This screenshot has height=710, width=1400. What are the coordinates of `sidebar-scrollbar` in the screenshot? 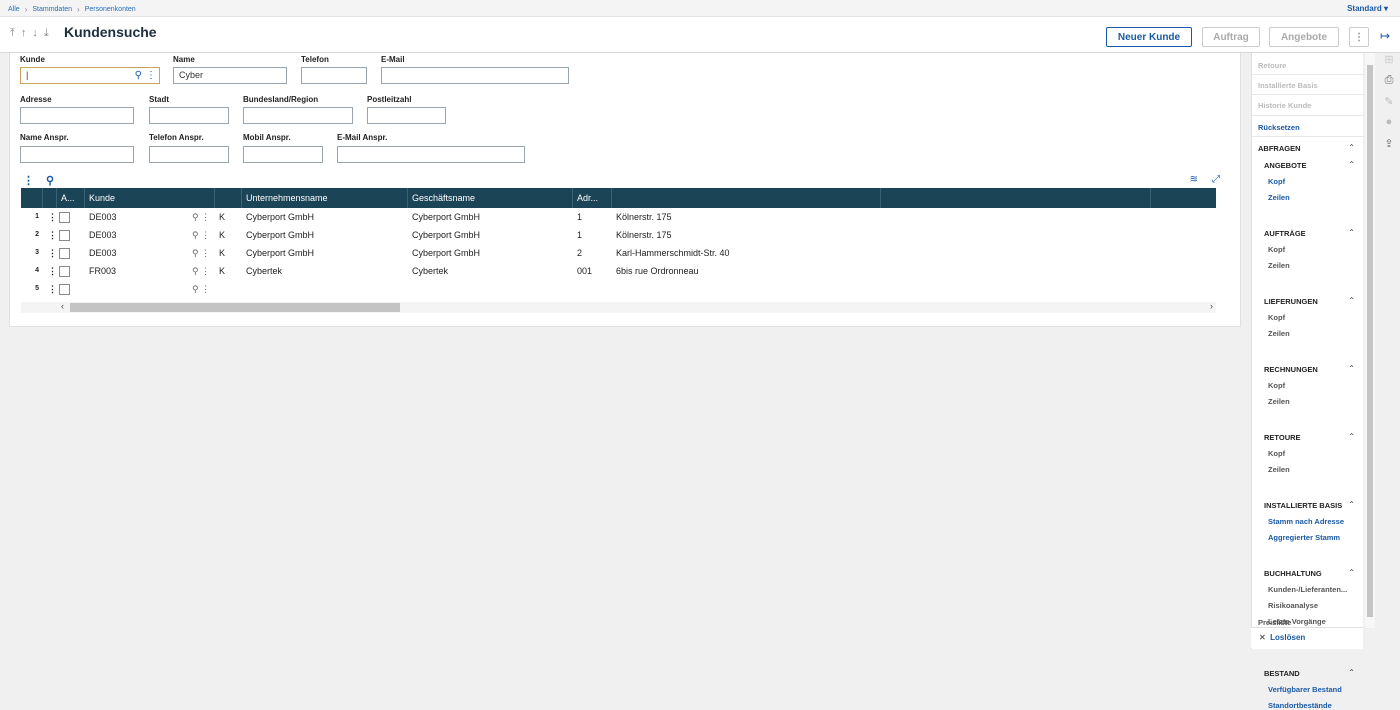 It's located at (1370, 340).